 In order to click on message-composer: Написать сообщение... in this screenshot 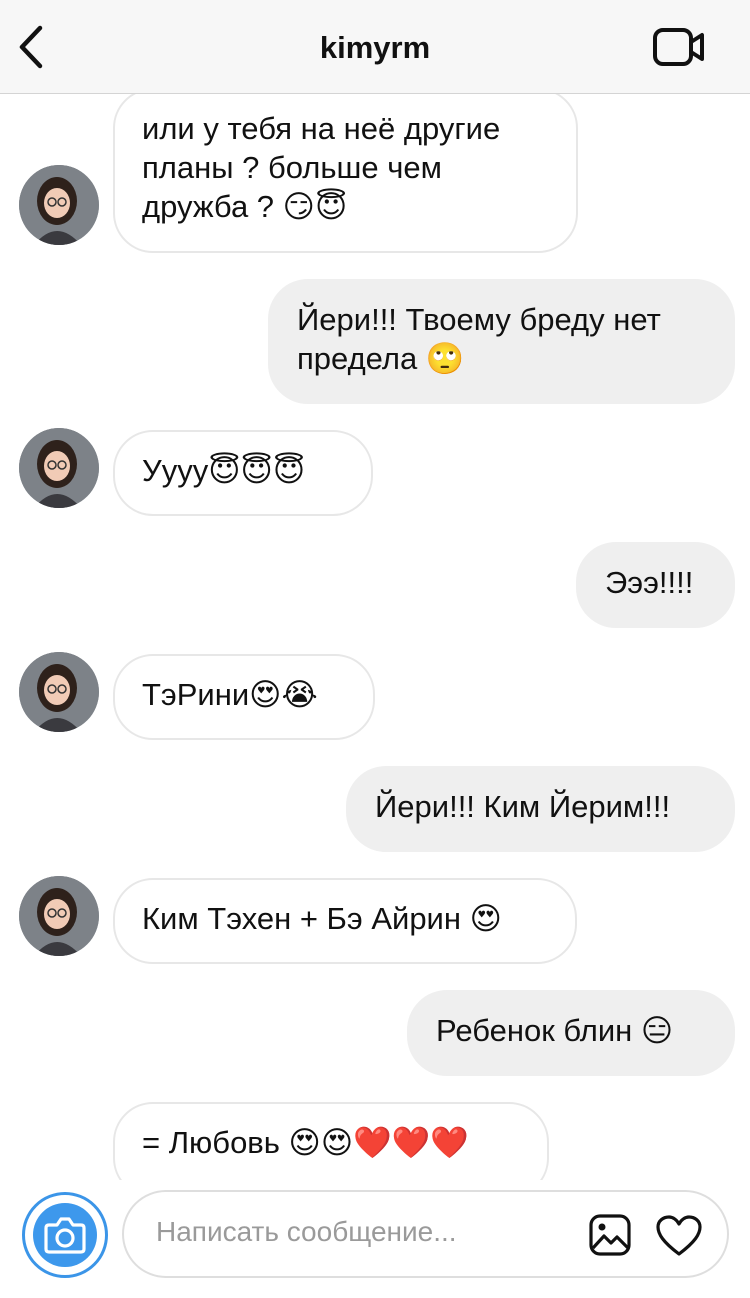, I will do `click(375, 1239)`.